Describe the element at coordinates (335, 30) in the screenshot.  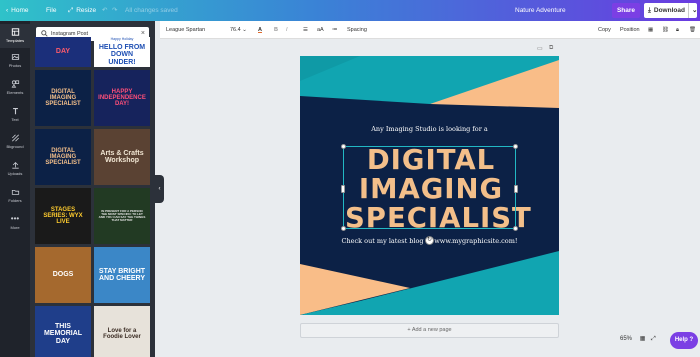
I see `list-icon: ≔` at that location.